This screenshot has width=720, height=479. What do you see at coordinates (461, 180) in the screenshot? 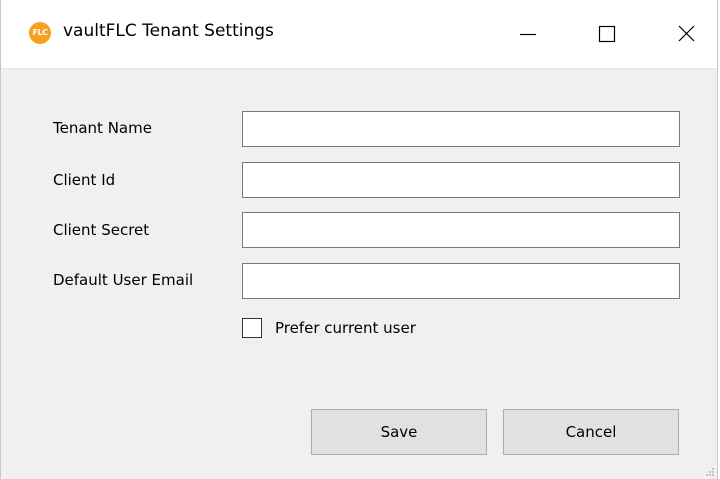
I see `client-id-input` at bounding box center [461, 180].